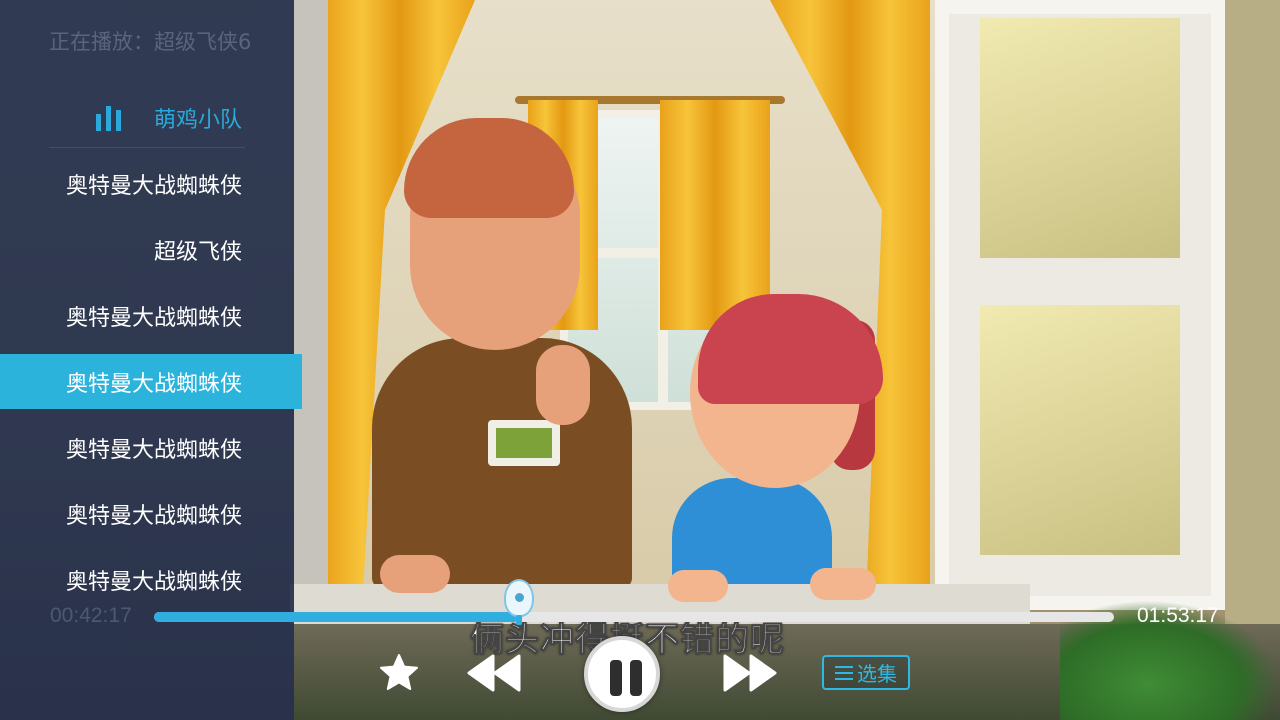 Image resolution: width=1280 pixels, height=720 pixels. Describe the element at coordinates (622, 674) in the screenshot. I see `pause-button` at that location.